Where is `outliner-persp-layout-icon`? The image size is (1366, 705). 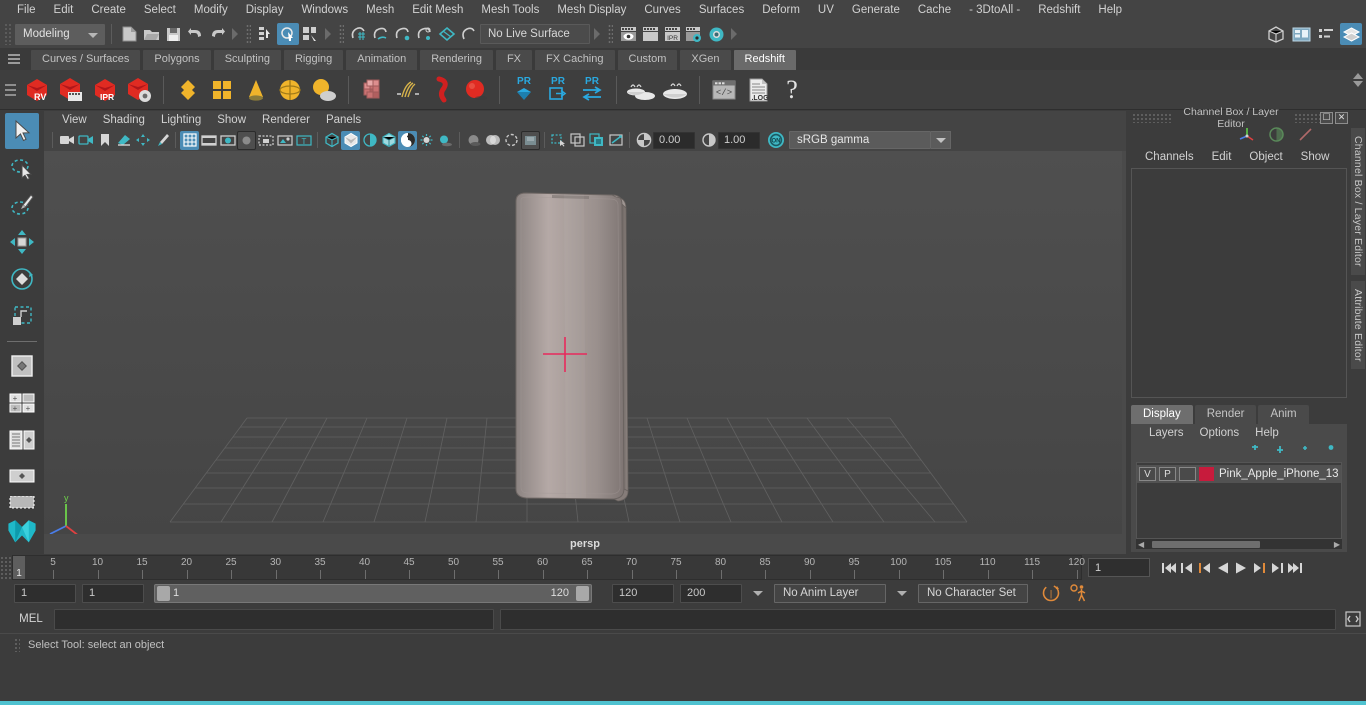 outliner-persp-layout-icon is located at coordinates (22, 503).